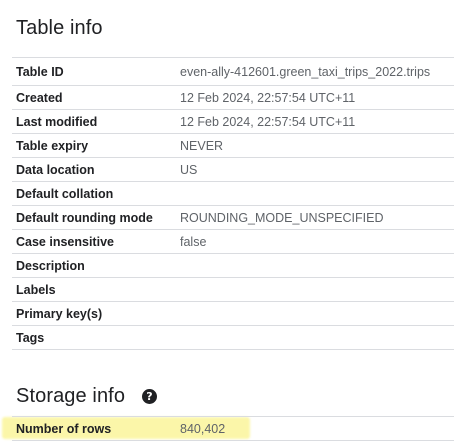 This screenshot has height=443, width=454. Describe the element at coordinates (315, 428) in the screenshot. I see `row-value-number-of-rows: 840,402` at that location.